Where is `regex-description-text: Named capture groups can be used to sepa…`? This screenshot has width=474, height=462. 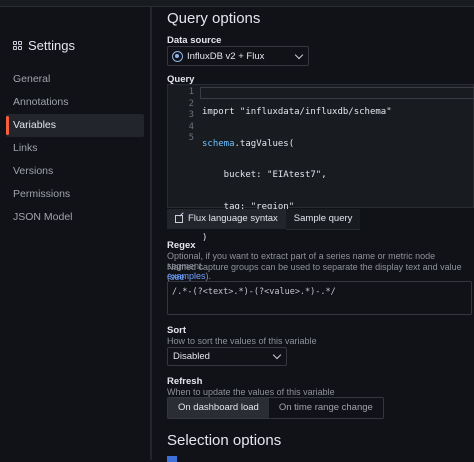
regex-description-text: Named capture groups can be used to sepa… is located at coordinates (314, 272).